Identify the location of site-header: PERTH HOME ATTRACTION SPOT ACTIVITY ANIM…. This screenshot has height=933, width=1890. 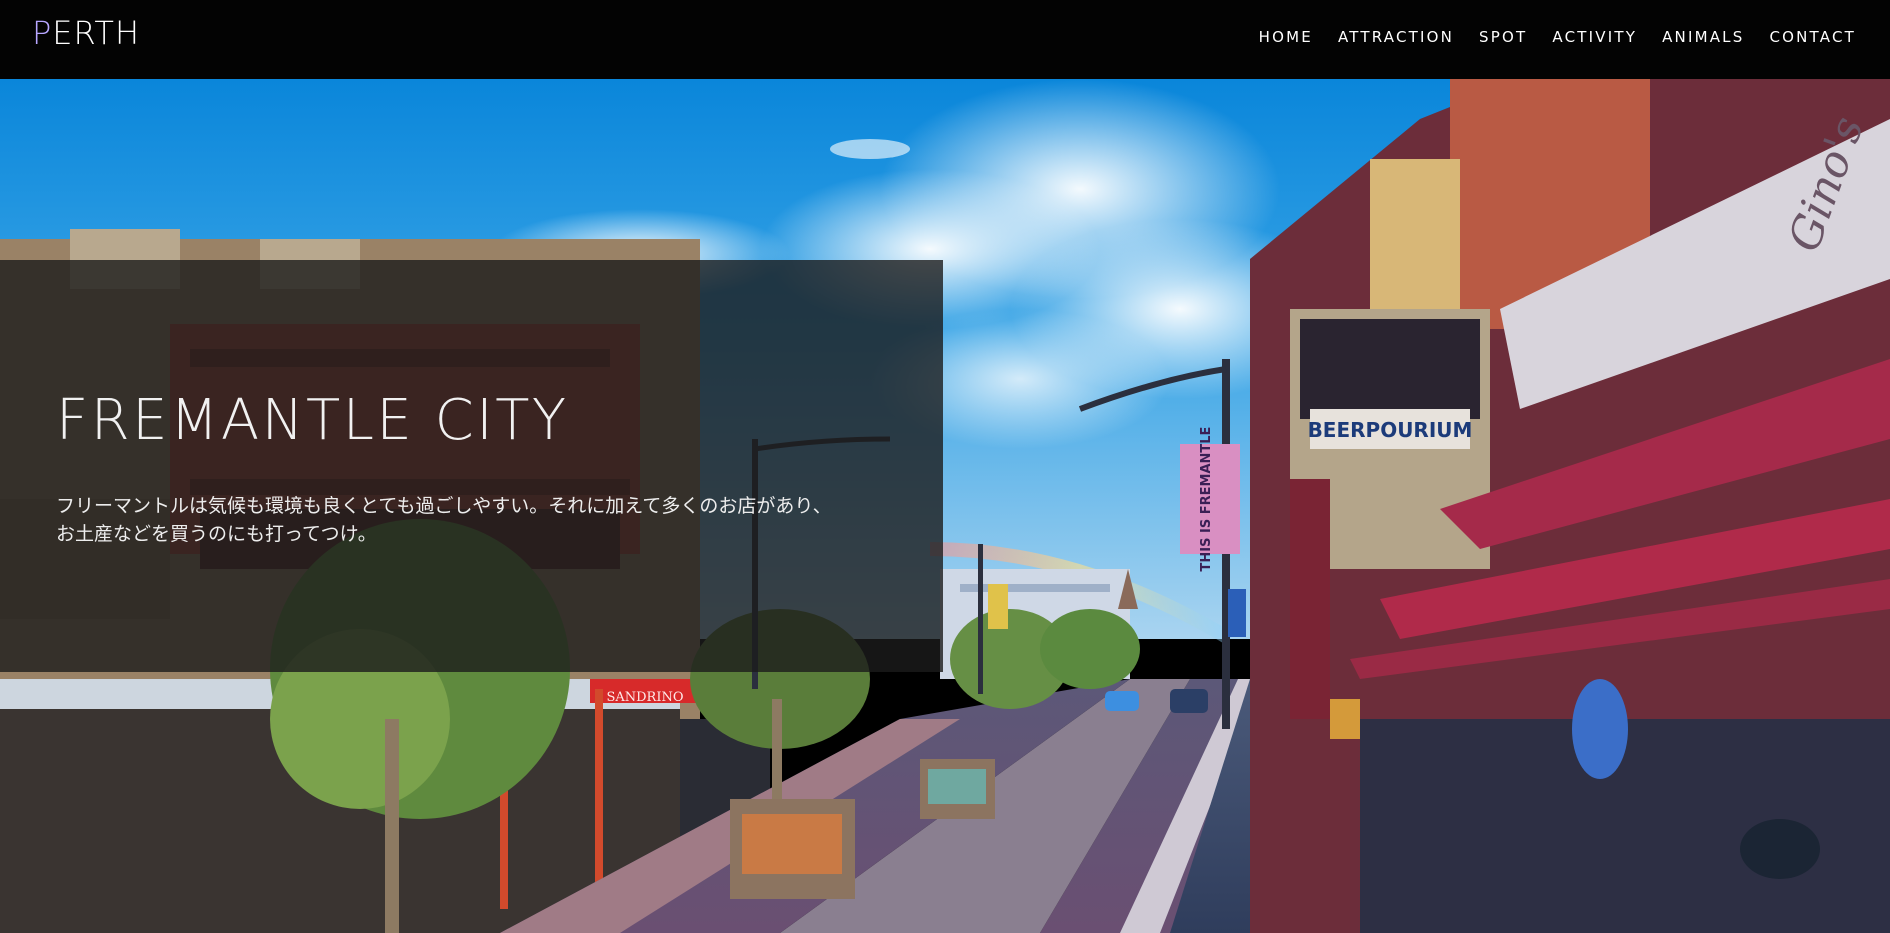
(945, 39).